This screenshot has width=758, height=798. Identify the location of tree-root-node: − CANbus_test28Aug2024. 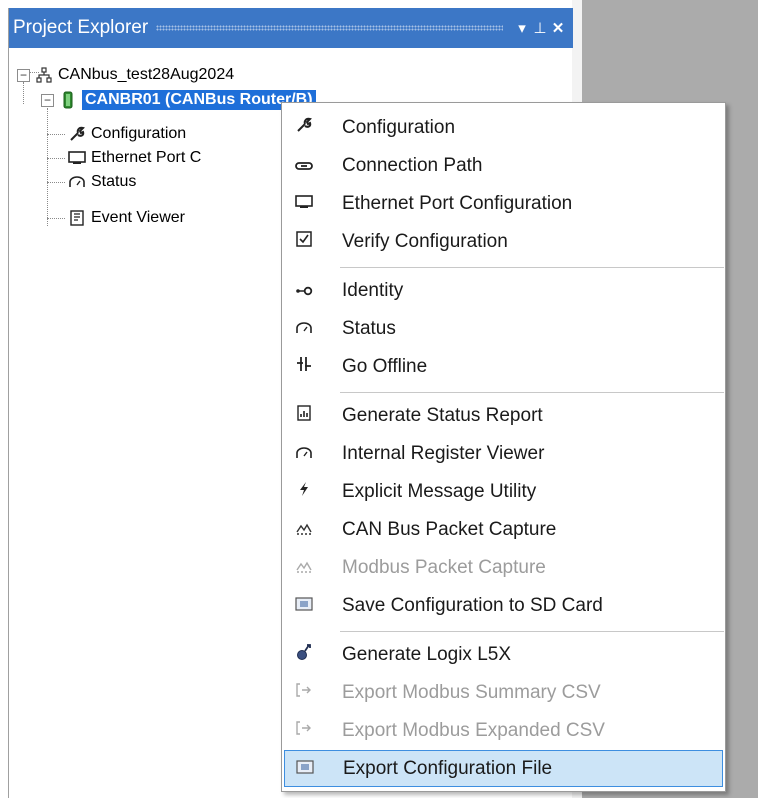
(125, 75).